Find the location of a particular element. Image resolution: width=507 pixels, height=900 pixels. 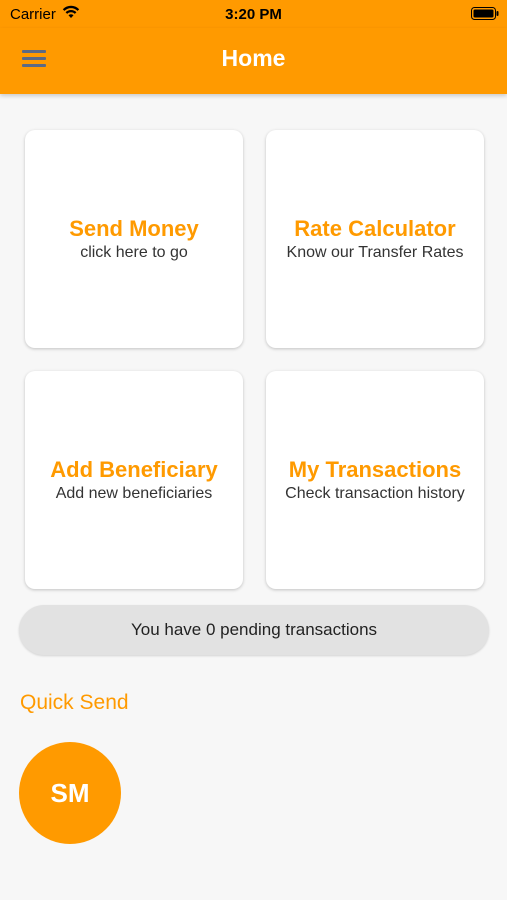

app-bar: Home is located at coordinates (253, 61).